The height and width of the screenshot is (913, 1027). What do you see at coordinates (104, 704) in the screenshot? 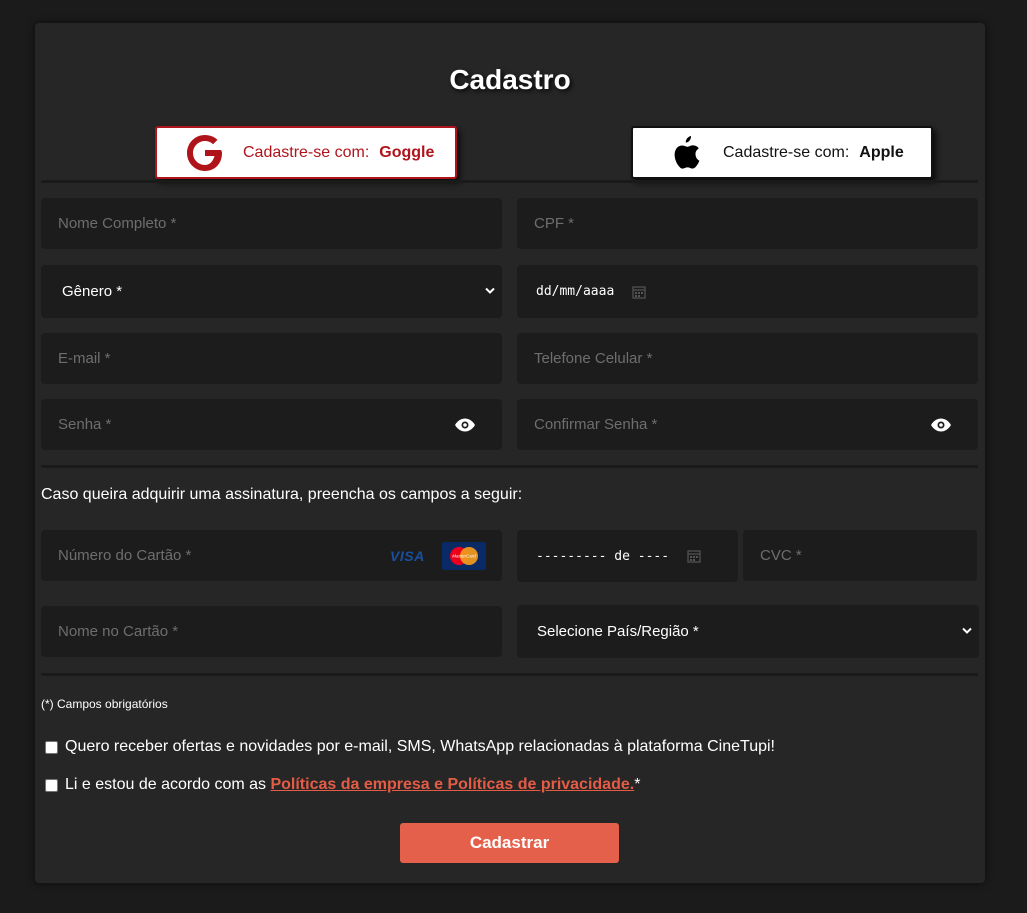
I see `required-fields-note: (*) Campos obrigatórios` at bounding box center [104, 704].